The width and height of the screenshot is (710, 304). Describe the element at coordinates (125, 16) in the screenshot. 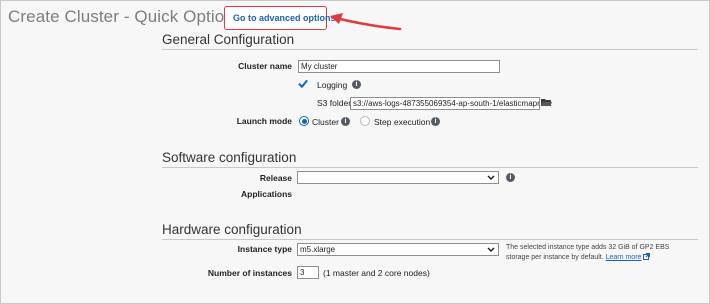

I see `page-title: Create Cluster - Quick Options` at that location.